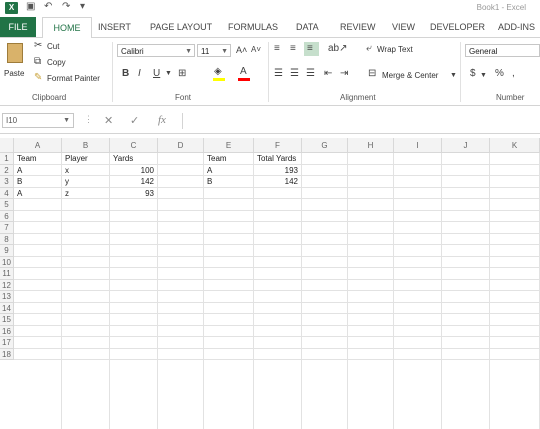 The height and width of the screenshot is (429, 540). Describe the element at coordinates (410, 75) in the screenshot. I see `merge-center-button: Merge & Center` at that location.